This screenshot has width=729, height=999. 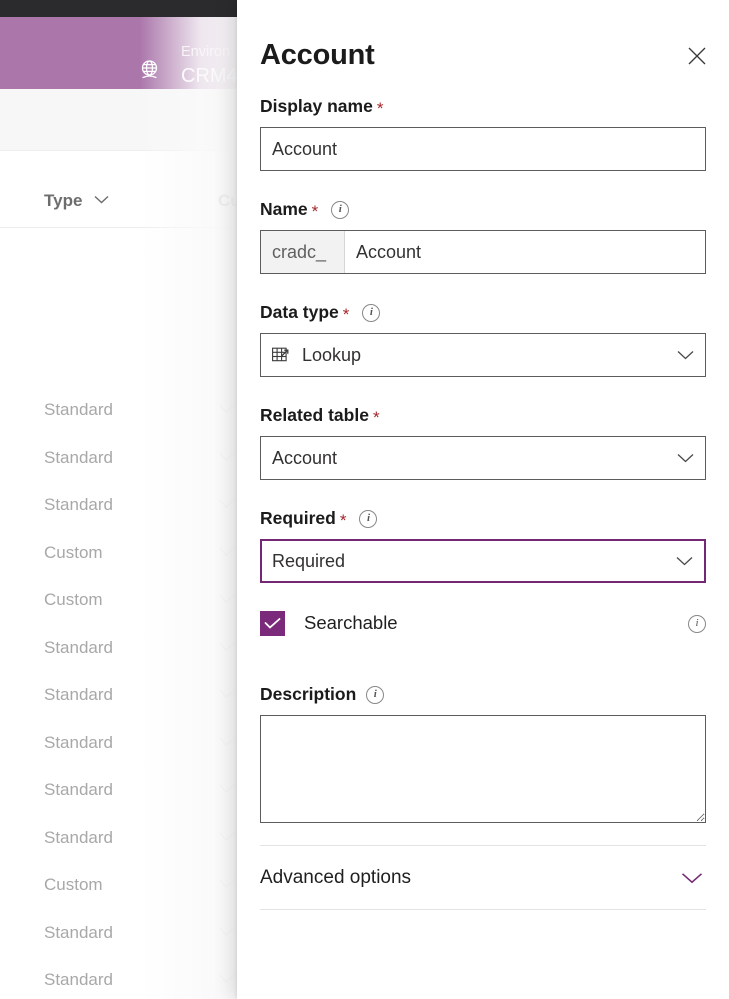 I want to click on name-input, so click(x=525, y=252).